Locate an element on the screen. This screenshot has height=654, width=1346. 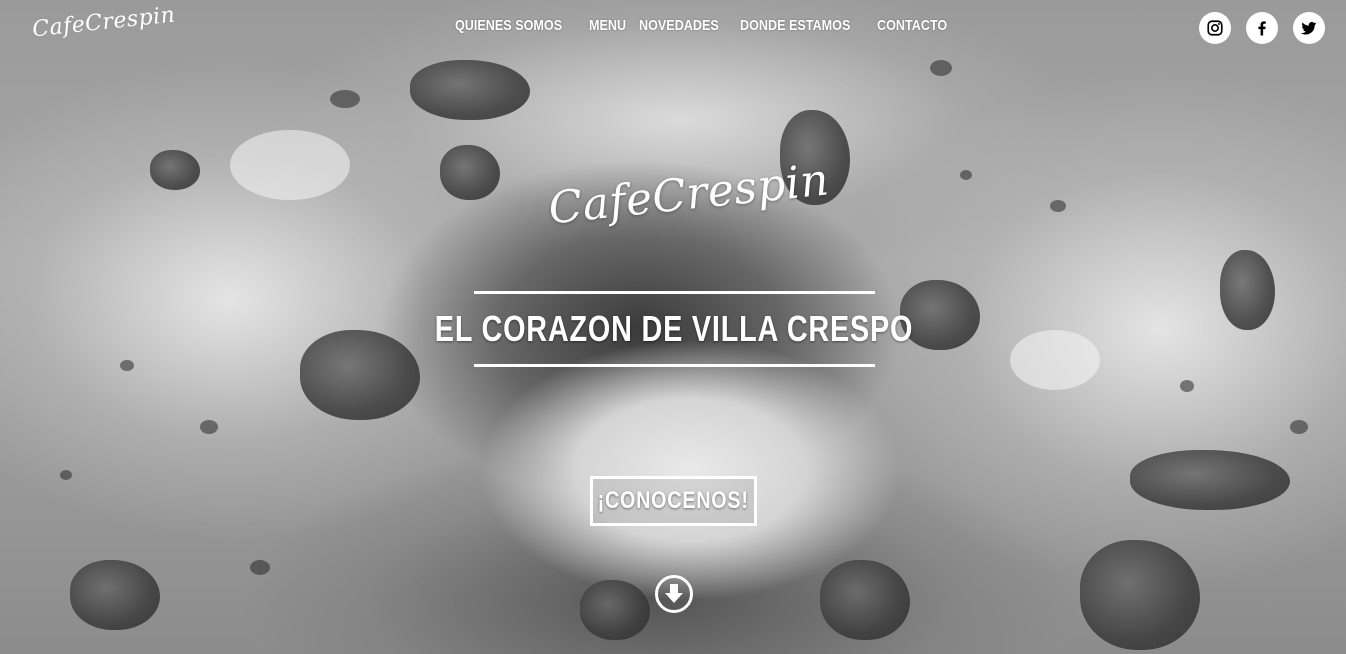
tagline-frame: EL CORAZON DE VILLA CRESPO is located at coordinates (674, 329).